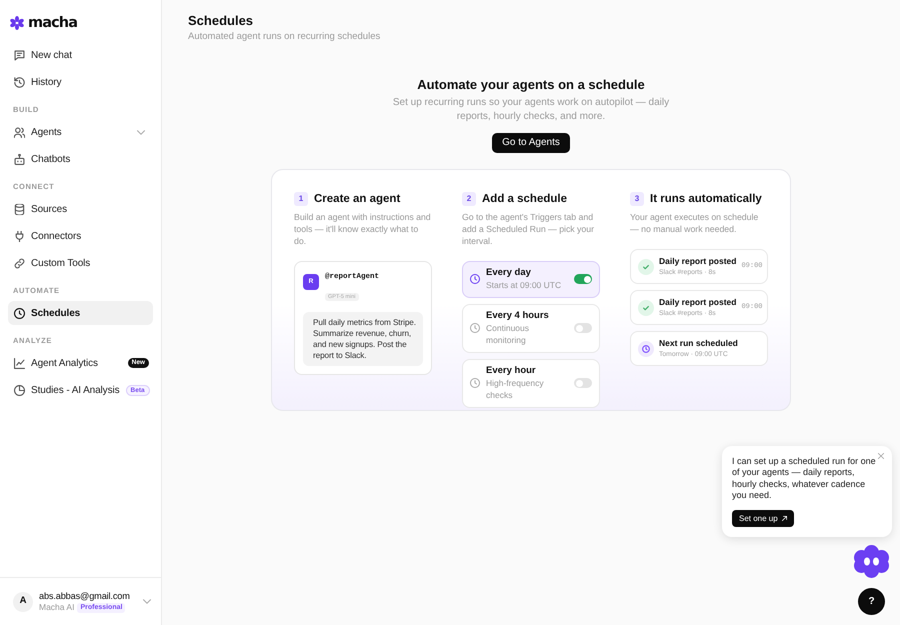 This screenshot has width=900, height=625. Describe the element at coordinates (19, 363) in the screenshot. I see `line-chart-icon` at that location.